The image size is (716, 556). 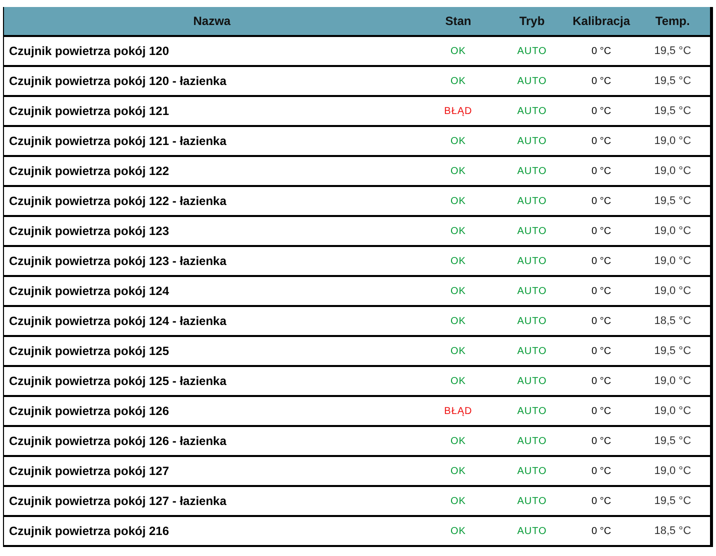 I want to click on sensor-name: Czujnik powietrza pokój 126, so click(x=89, y=411).